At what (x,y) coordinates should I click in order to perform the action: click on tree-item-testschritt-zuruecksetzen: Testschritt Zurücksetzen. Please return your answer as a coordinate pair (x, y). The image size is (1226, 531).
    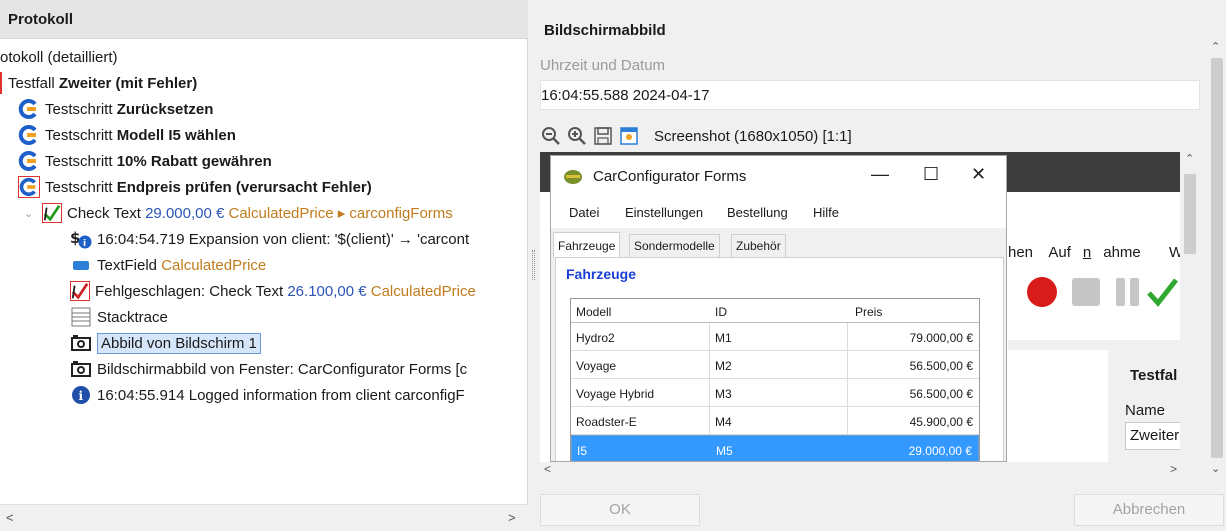
    Looking at the image, I should click on (115, 109).